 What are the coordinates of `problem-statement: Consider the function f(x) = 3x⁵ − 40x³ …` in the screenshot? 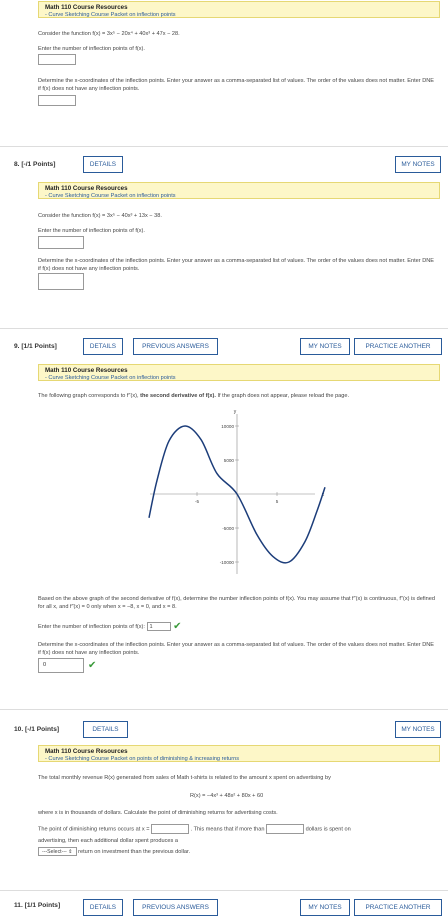 It's located at (100, 216).